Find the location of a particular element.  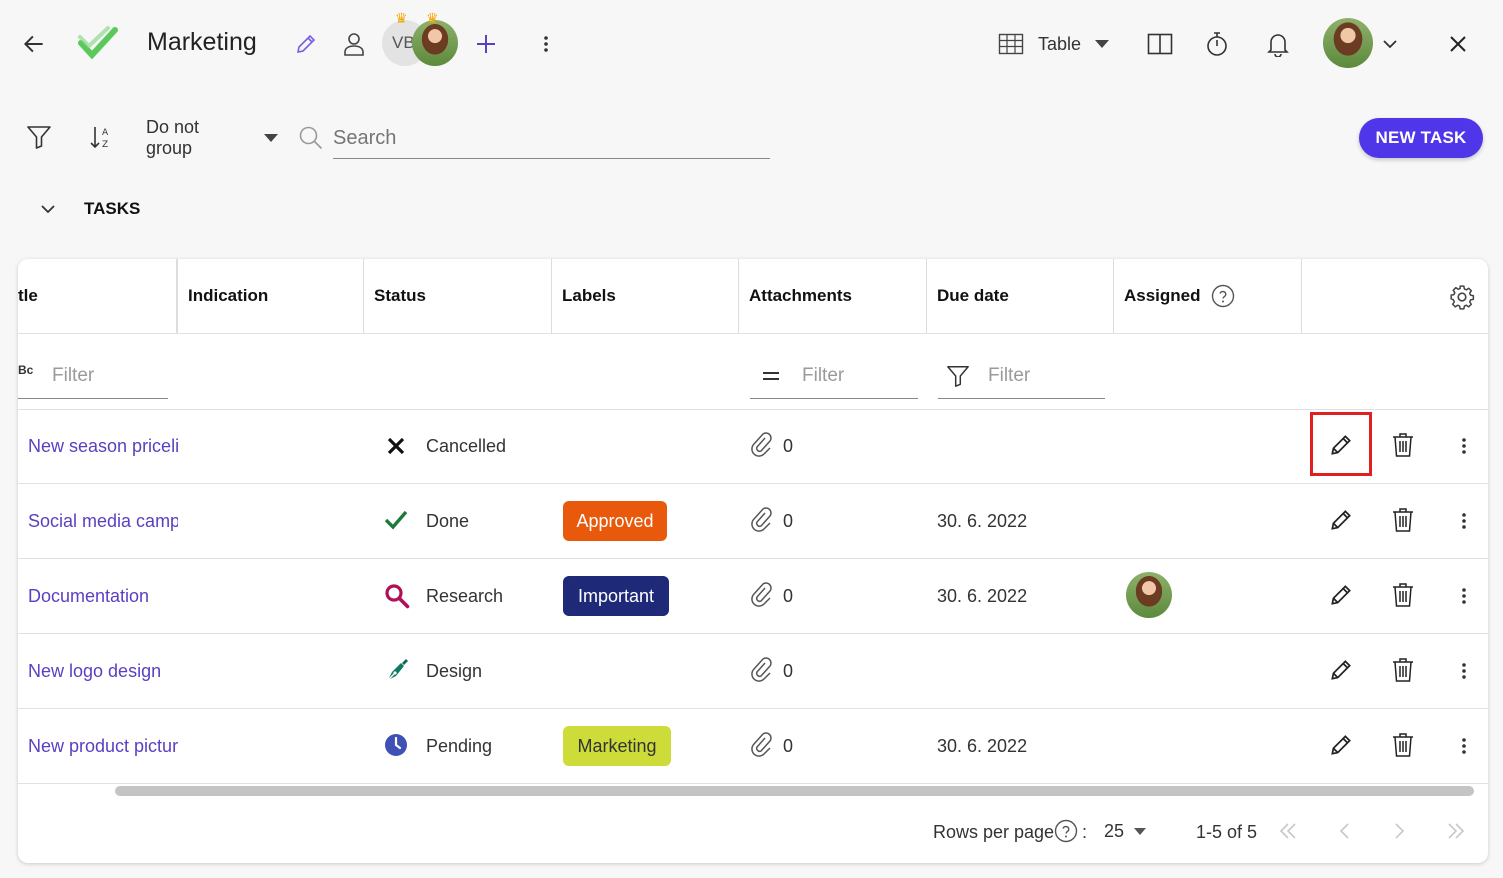

double-chevron-left-icon is located at coordinates (1287, 831).